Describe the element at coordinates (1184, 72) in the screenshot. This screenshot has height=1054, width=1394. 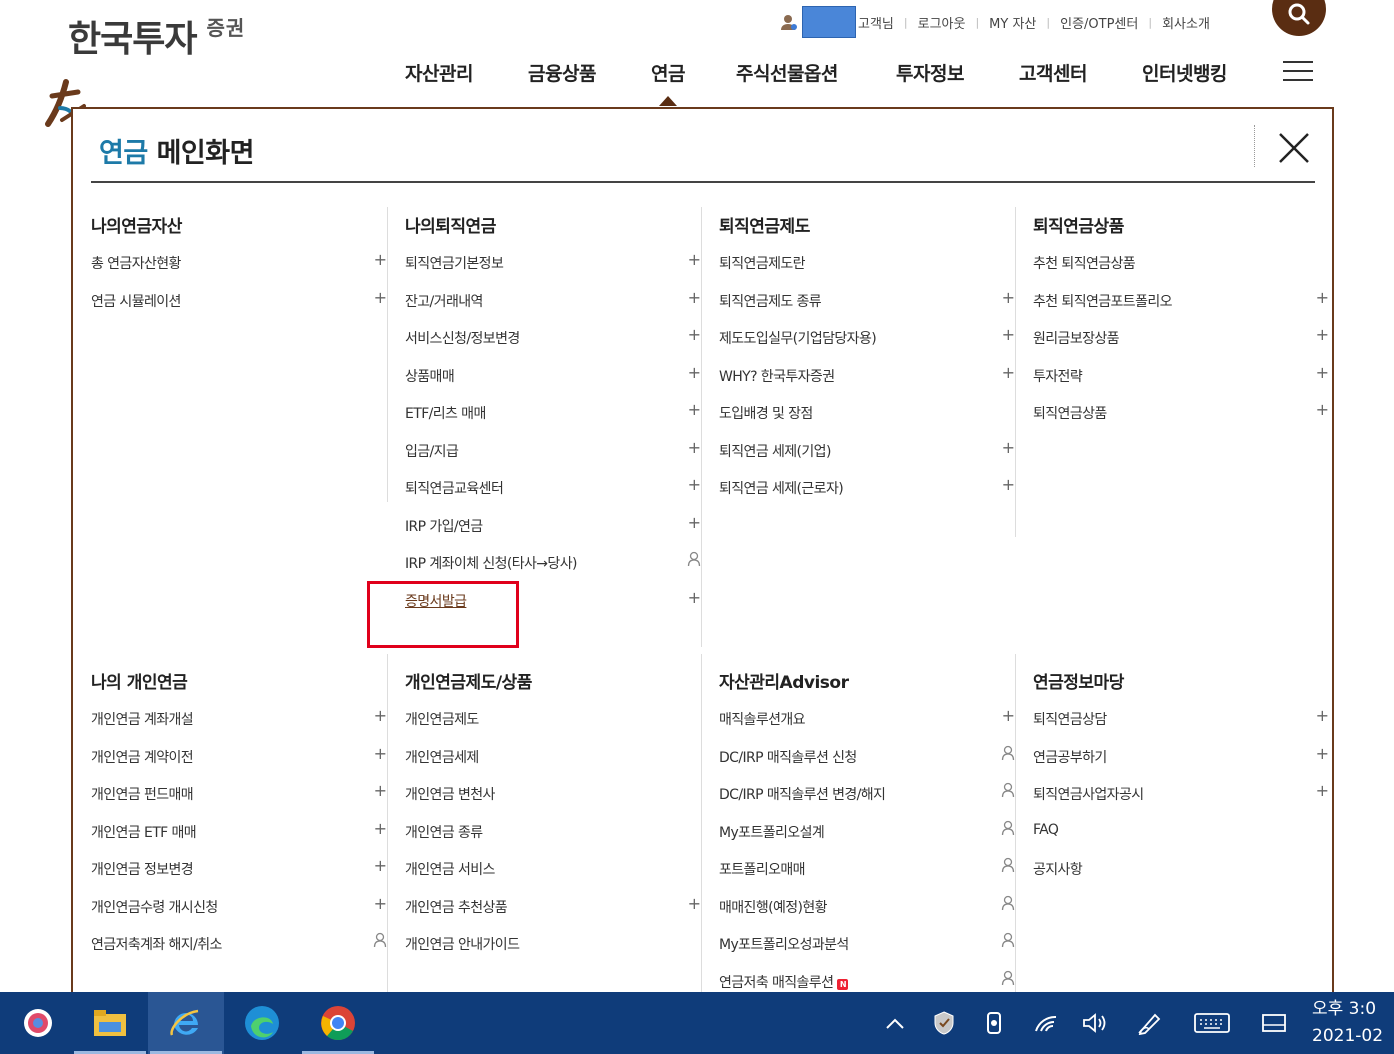
I see `gnb-item-internet-banking: 인터넷뱅킹` at that location.